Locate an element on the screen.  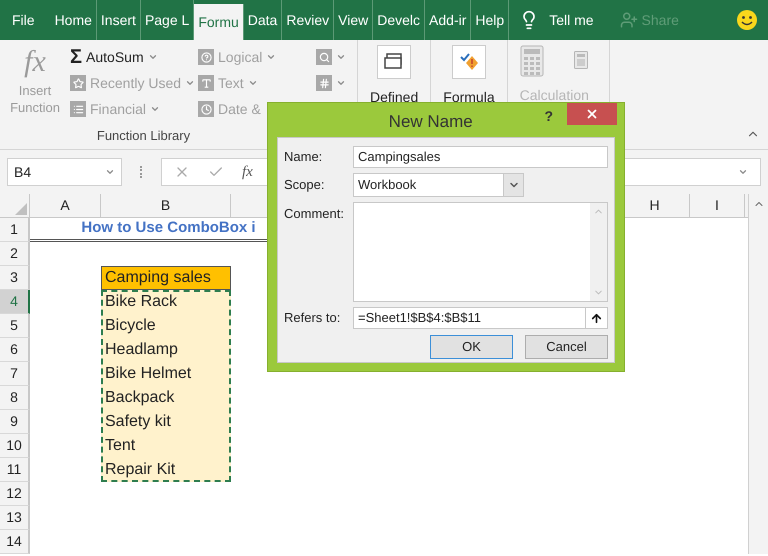
math-menu-button is located at coordinates (331, 83).